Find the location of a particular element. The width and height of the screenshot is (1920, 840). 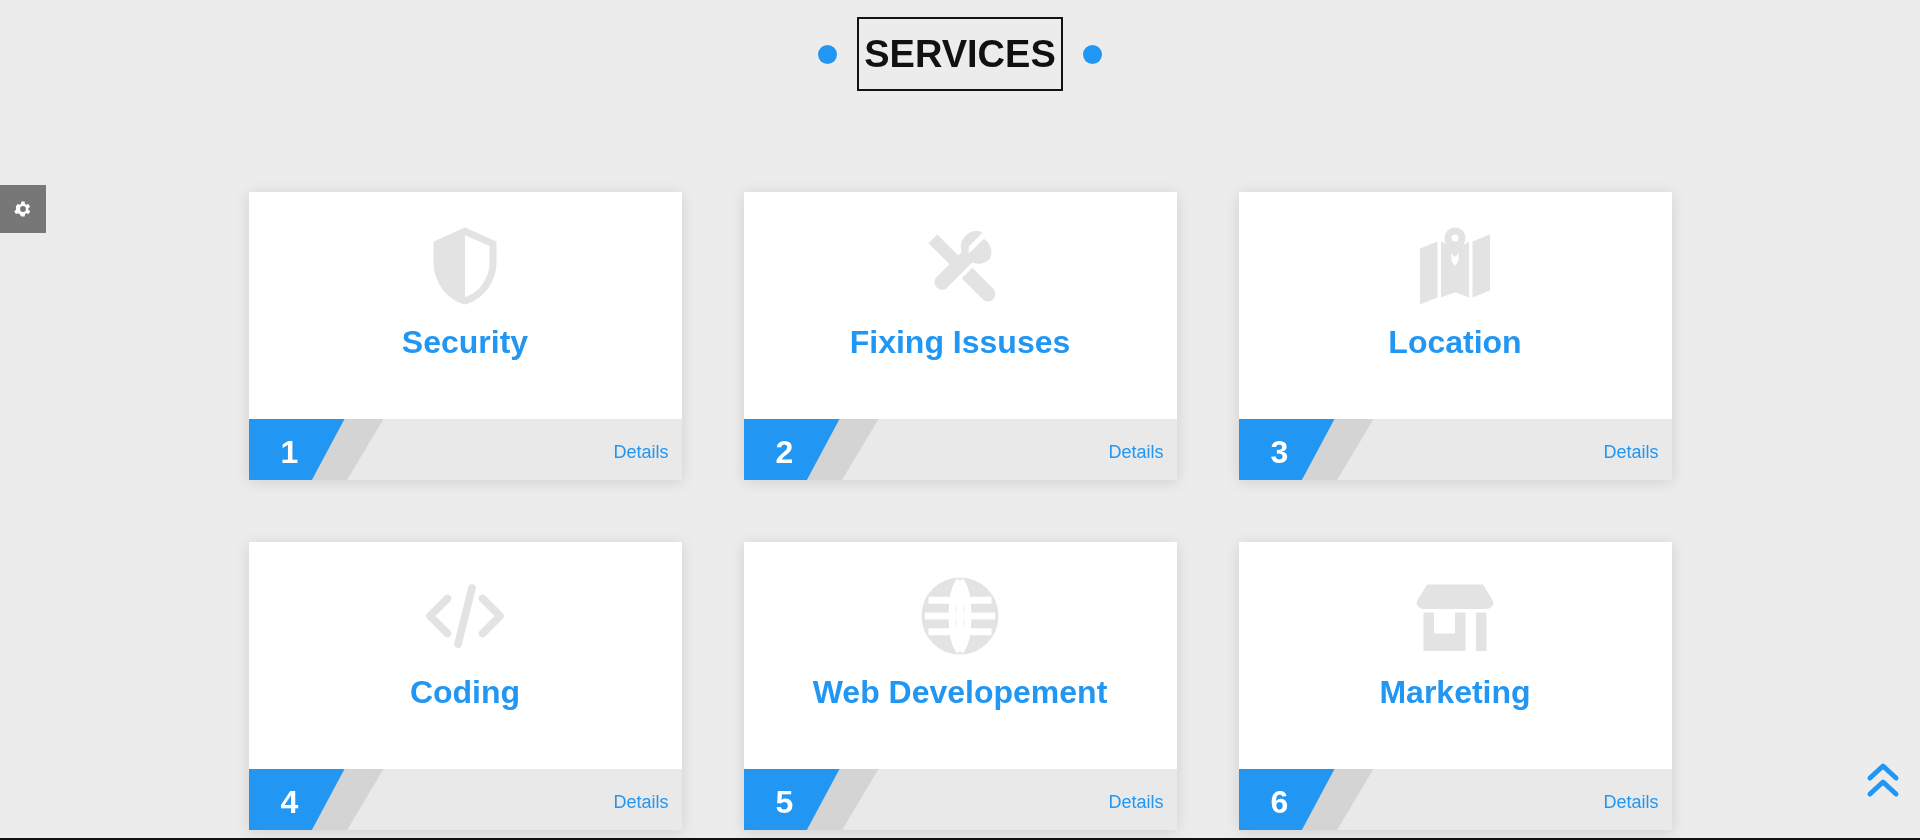

card-title: Fixing Issuses is located at coordinates (960, 342).